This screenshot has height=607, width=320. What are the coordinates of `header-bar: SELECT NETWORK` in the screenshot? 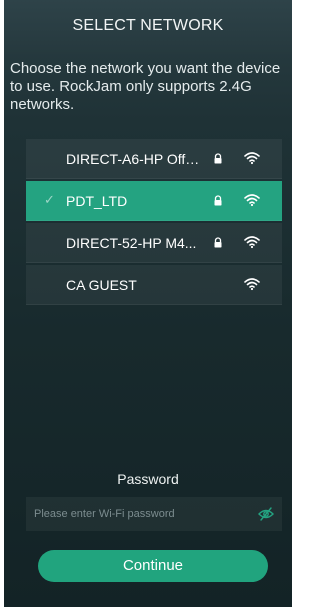 It's located at (148, 27).